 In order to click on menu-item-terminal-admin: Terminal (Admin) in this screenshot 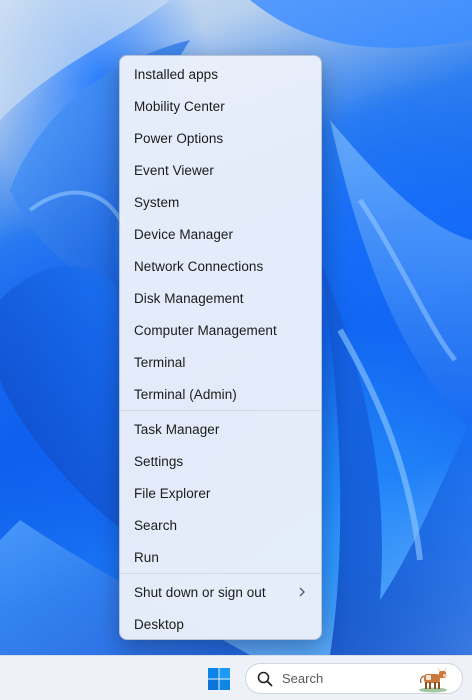, I will do `click(220, 394)`.